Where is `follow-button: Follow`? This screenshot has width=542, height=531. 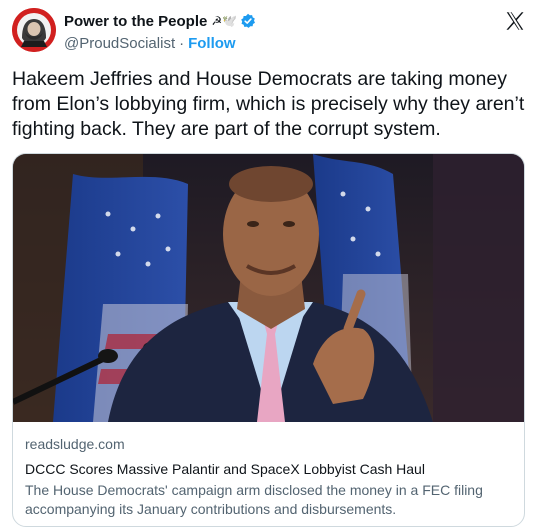 follow-button: Follow is located at coordinates (212, 43).